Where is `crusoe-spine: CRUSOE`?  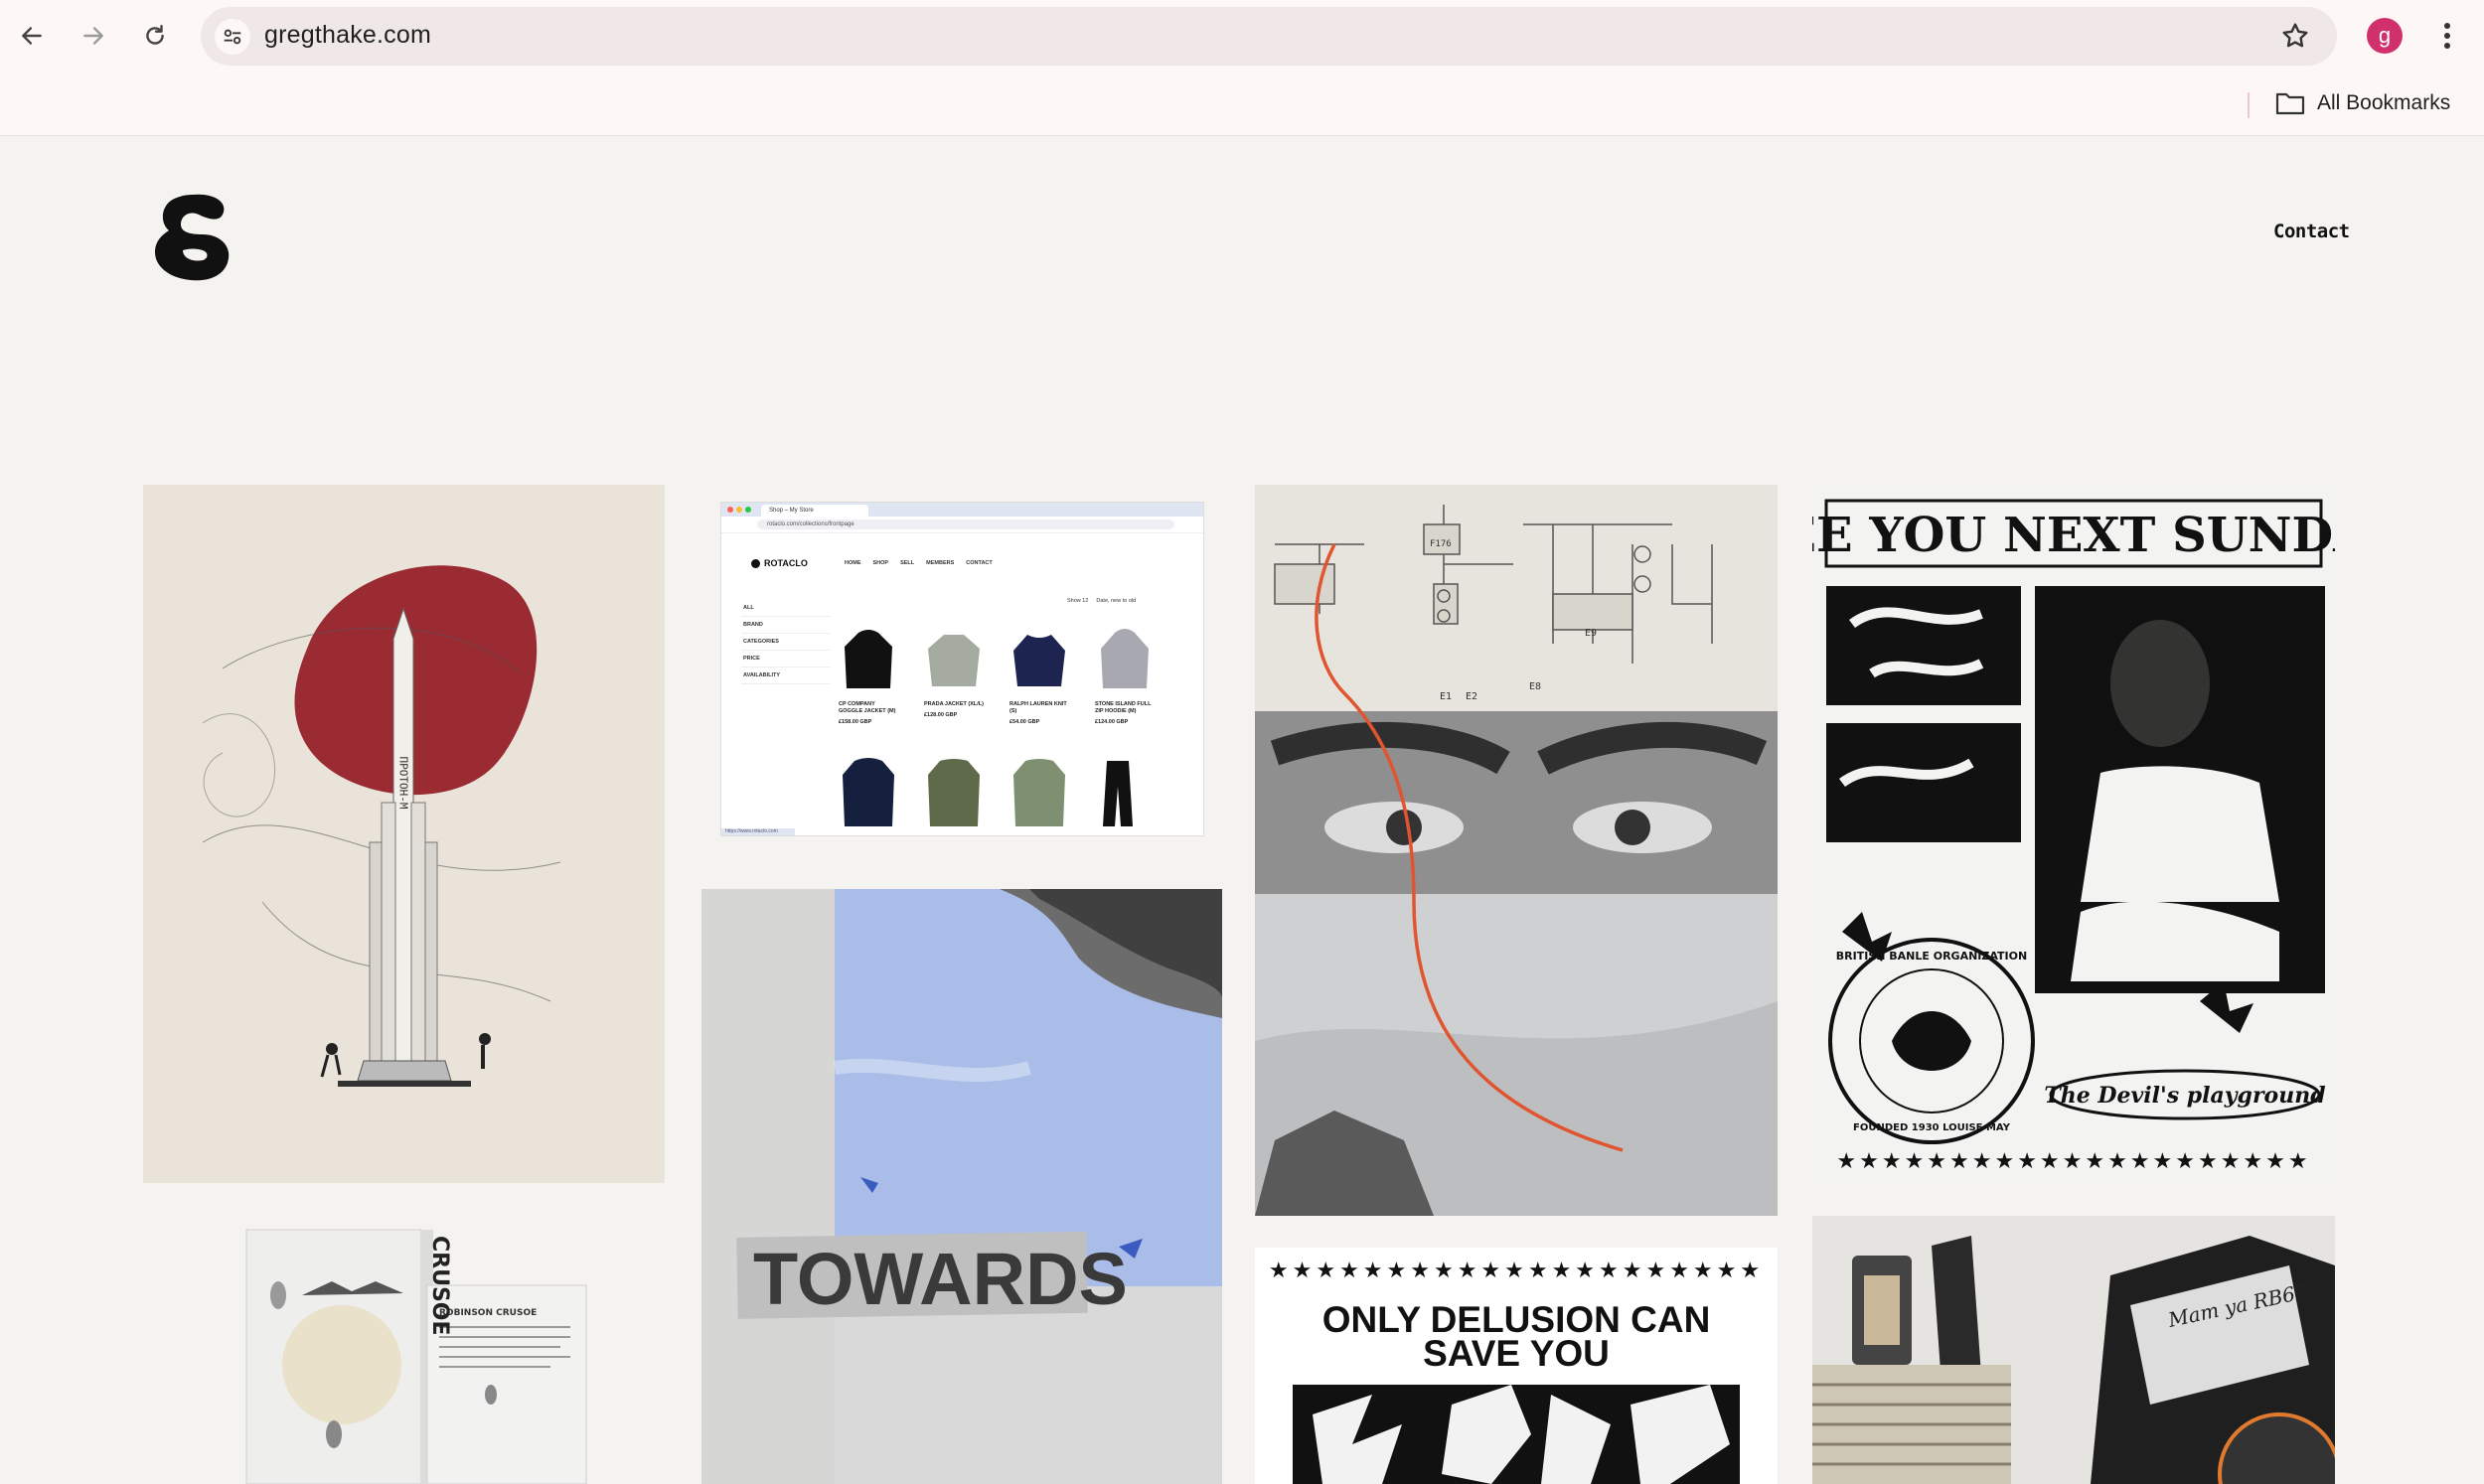
crusoe-spine: CRUSOE is located at coordinates (440, 1286).